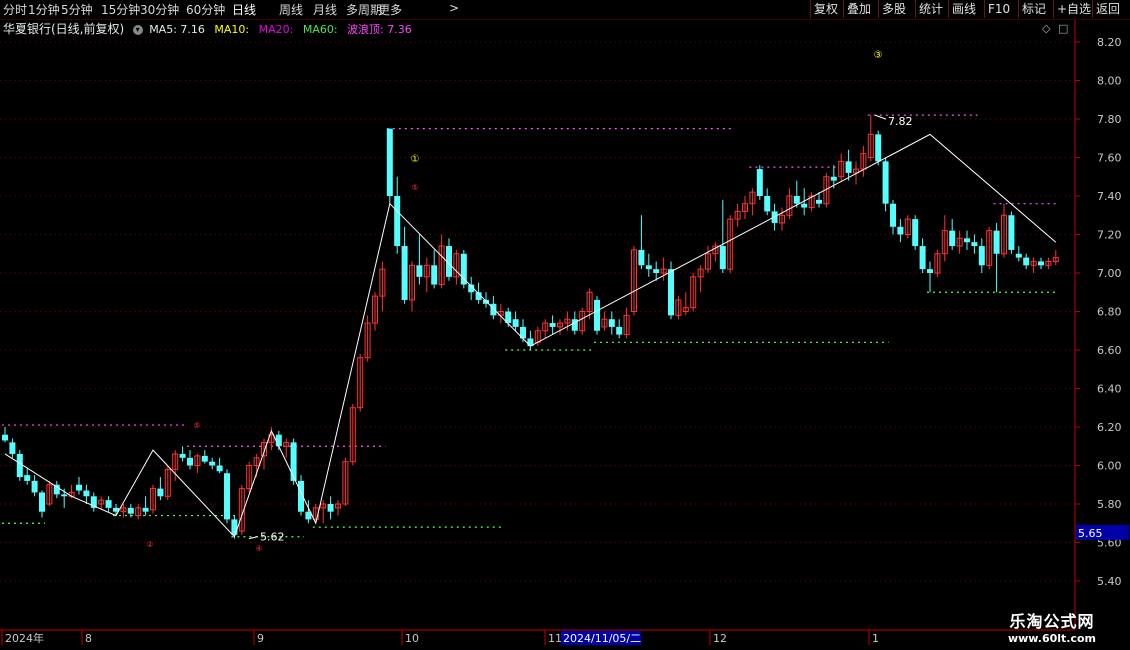  Describe the element at coordinates (555, 638) in the screenshot. I see `time-label: 11` at that location.